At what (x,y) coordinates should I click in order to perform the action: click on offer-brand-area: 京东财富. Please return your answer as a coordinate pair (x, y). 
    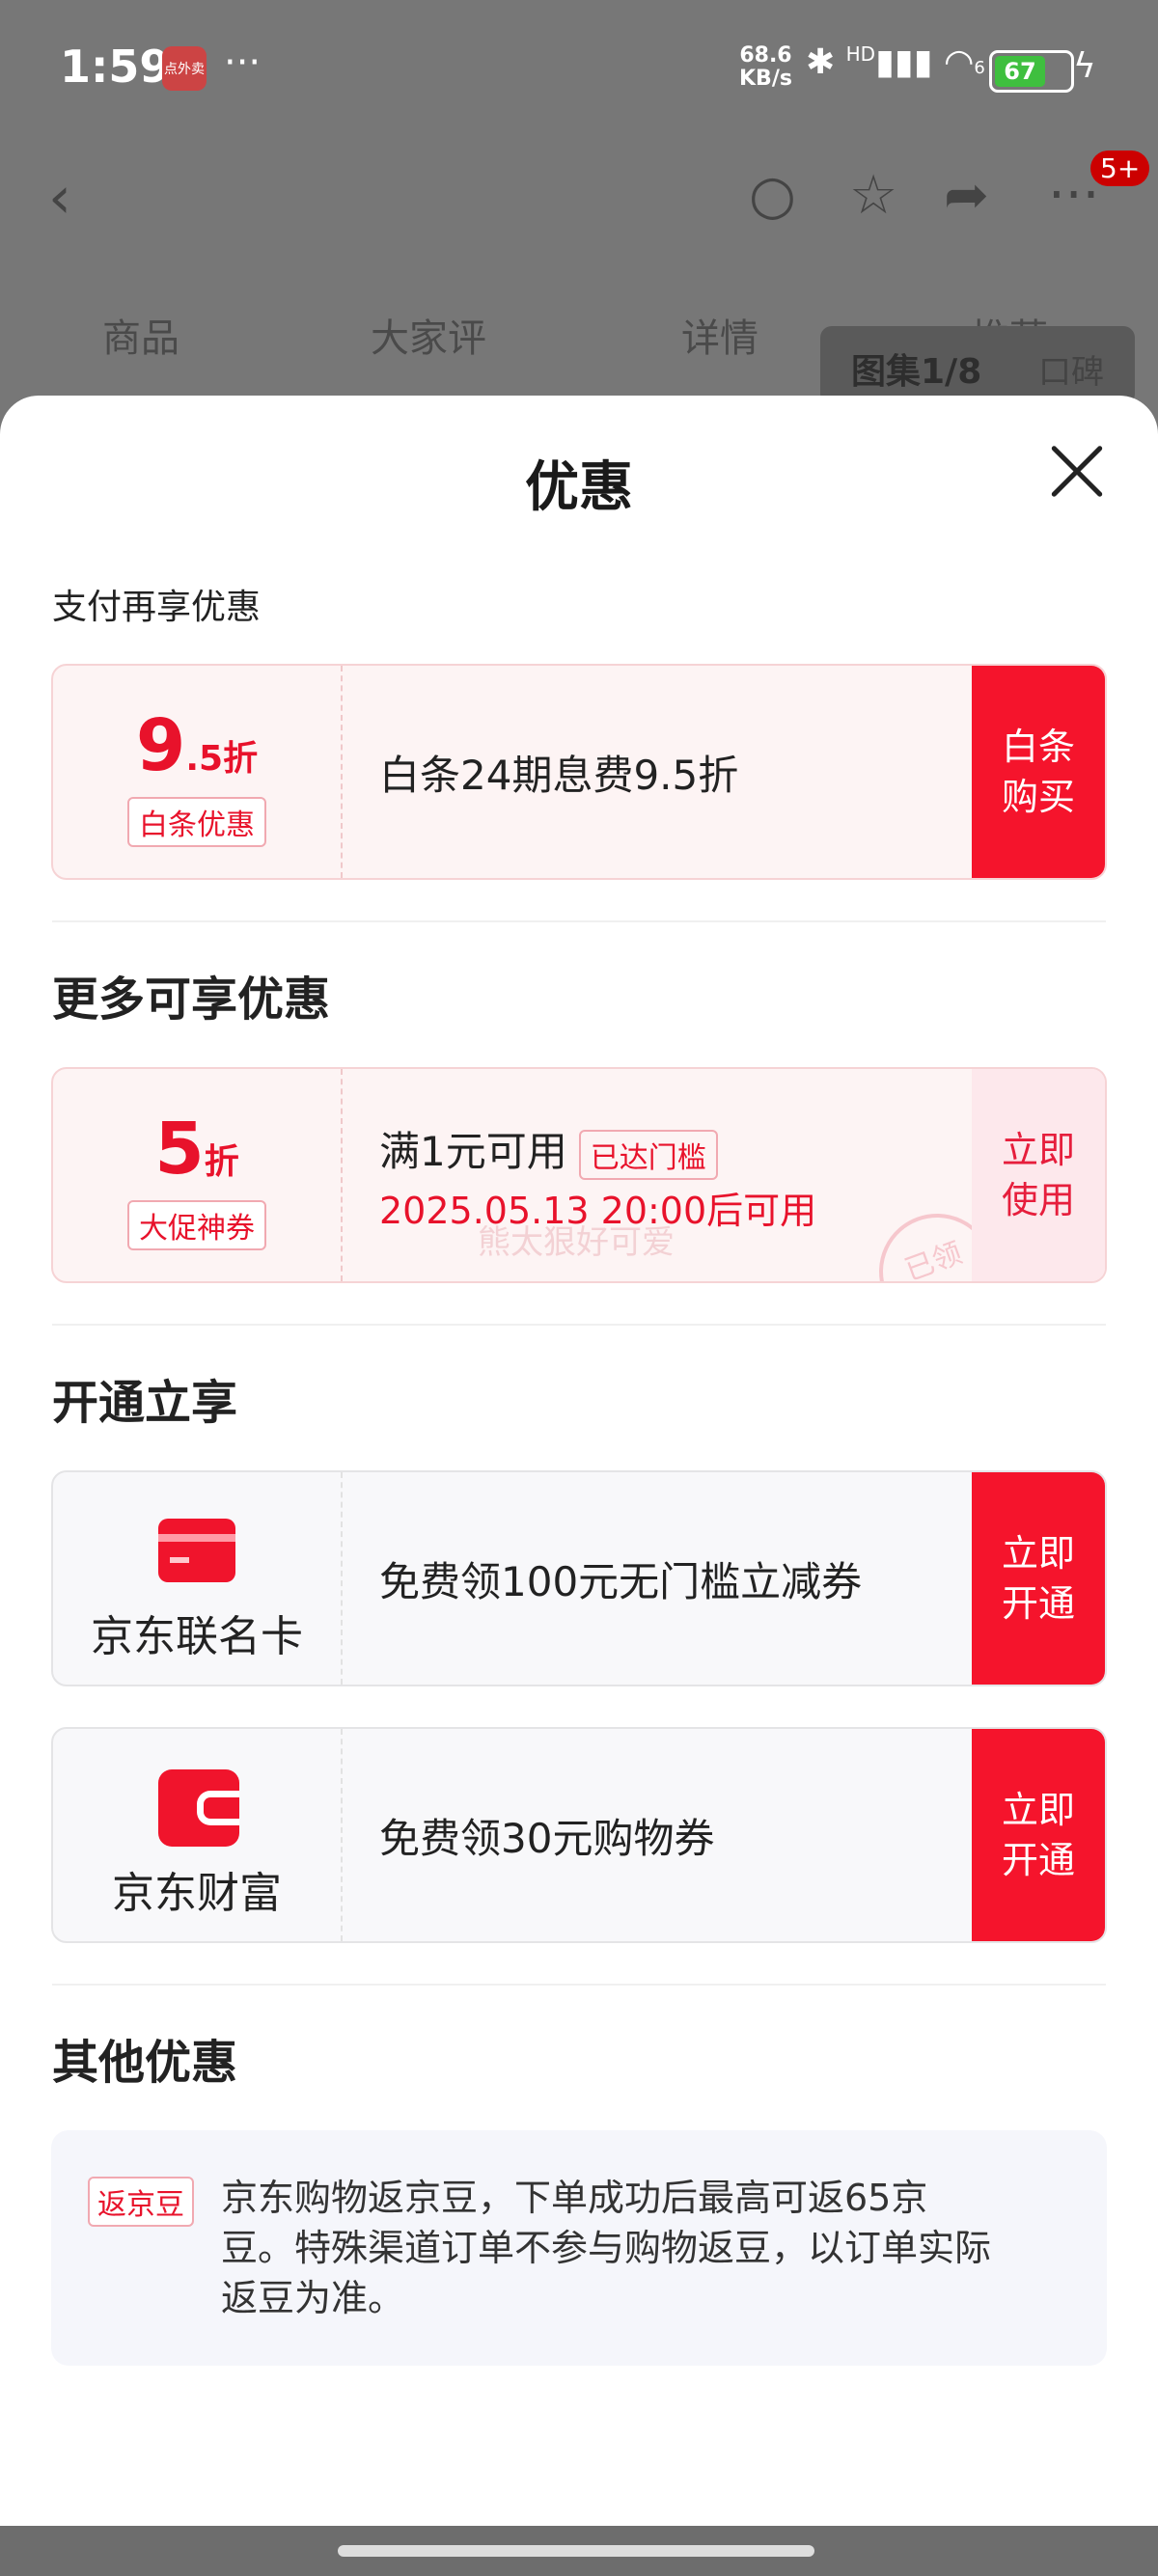
    Looking at the image, I should click on (198, 1835).